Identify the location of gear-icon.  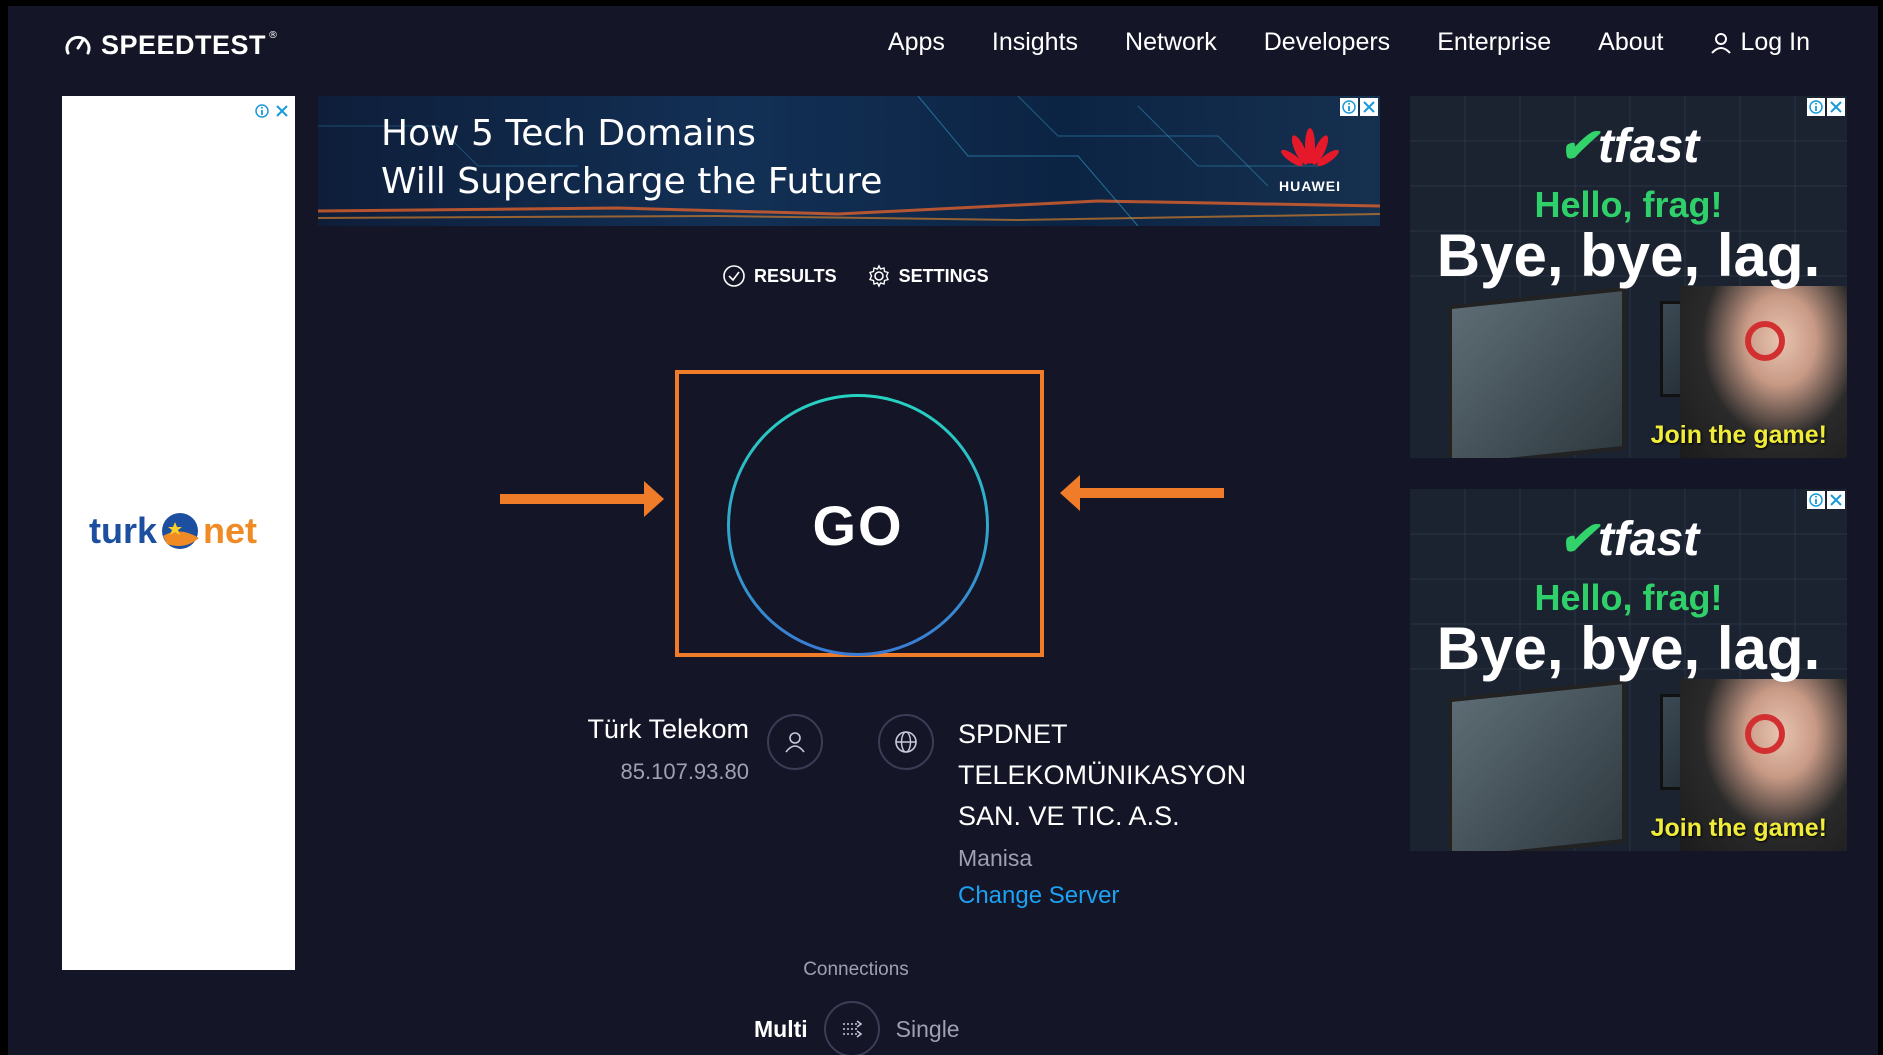
(878, 276).